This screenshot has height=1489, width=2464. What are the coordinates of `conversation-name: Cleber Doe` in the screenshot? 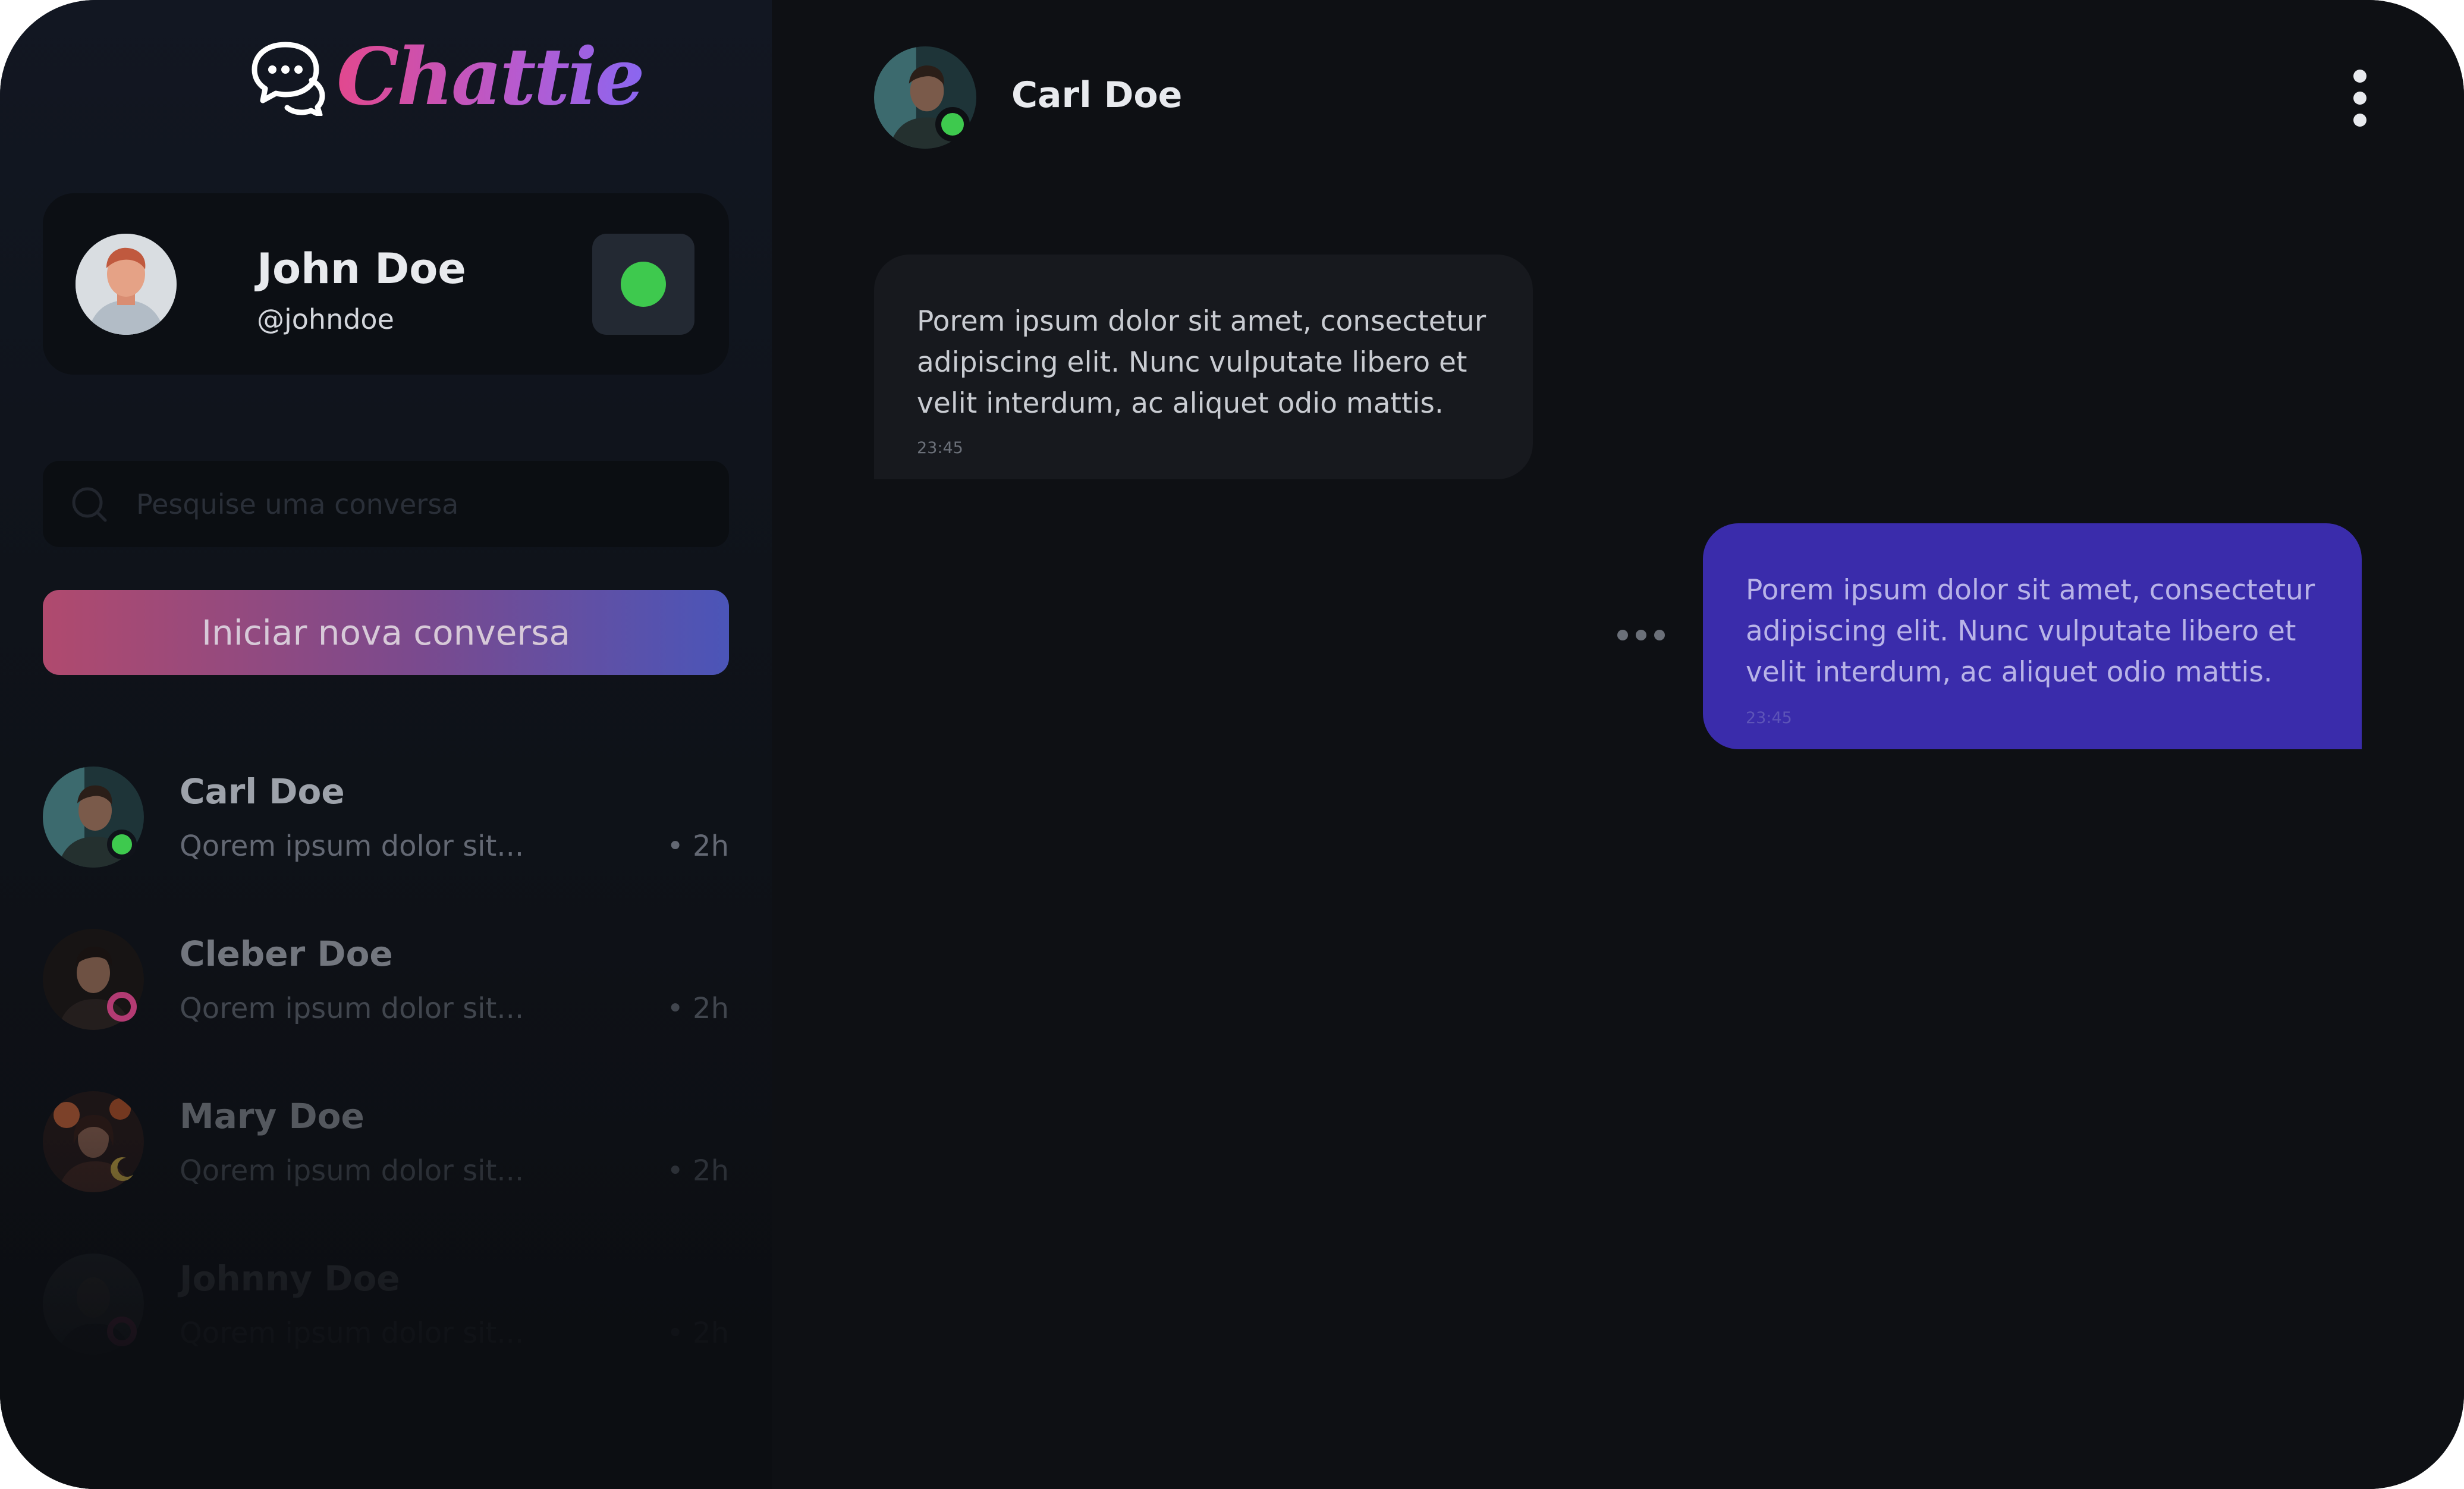 It's located at (287, 954).